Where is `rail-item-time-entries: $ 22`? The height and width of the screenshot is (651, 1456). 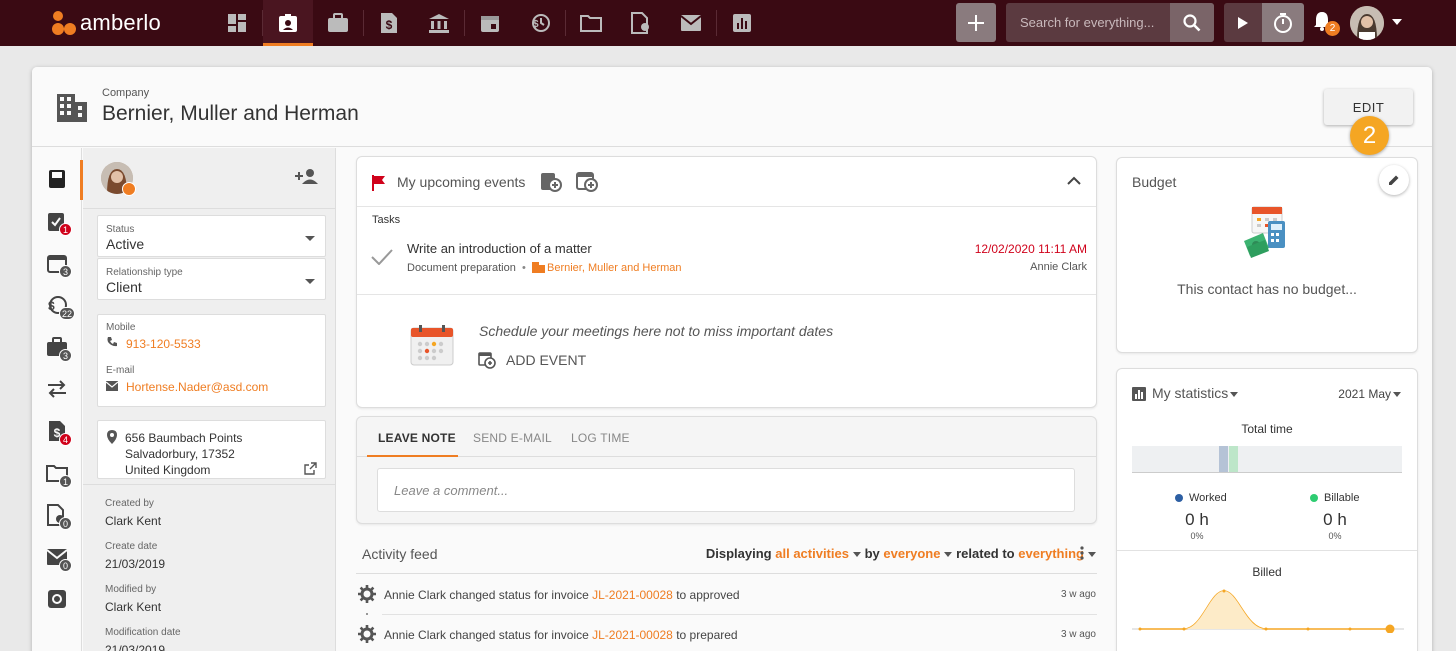
rail-item-time-entries: $ 22 is located at coordinates (57, 305).